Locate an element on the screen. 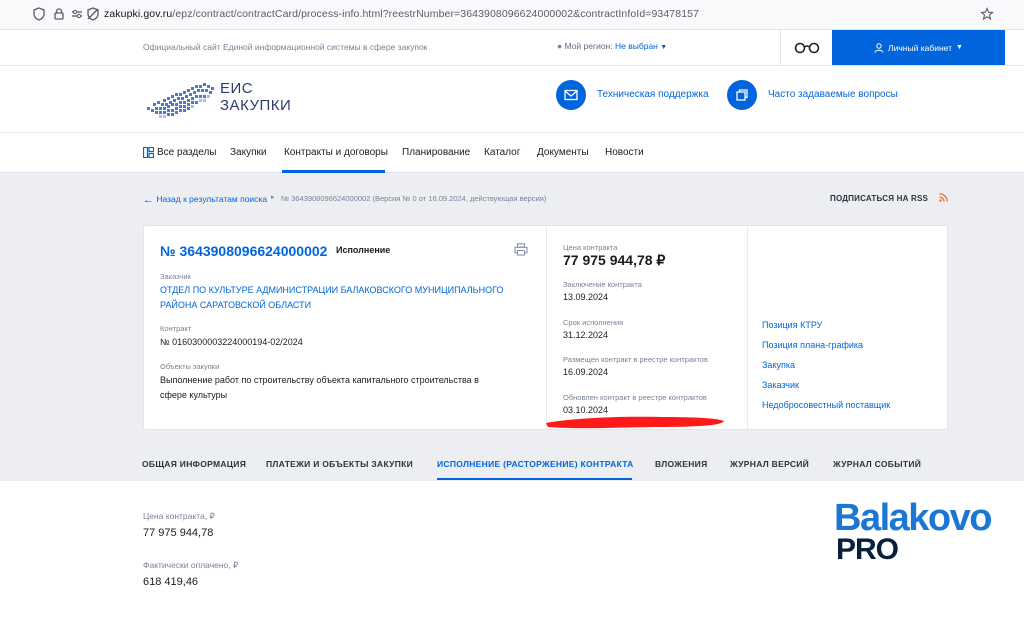  glasses-icon is located at coordinates (807, 48).